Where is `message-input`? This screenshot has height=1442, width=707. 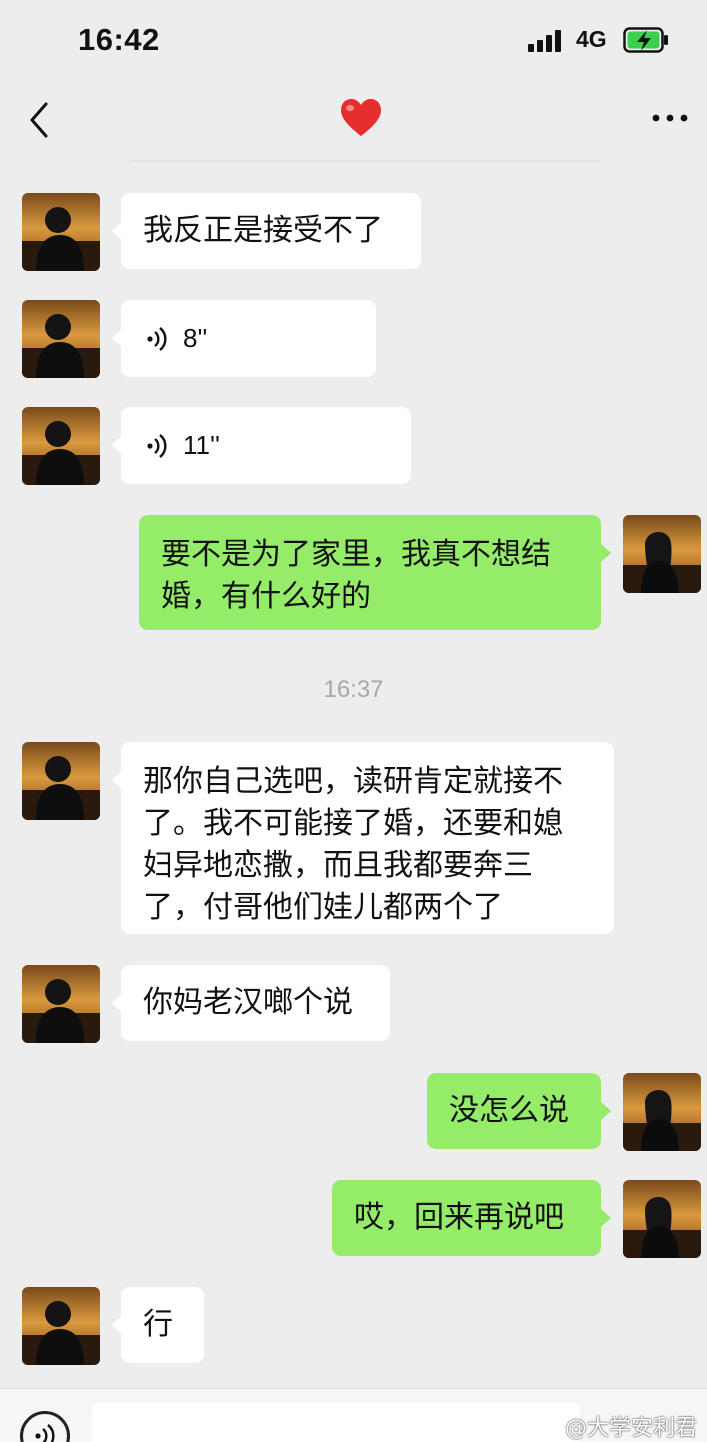 message-input is located at coordinates (336, 1422).